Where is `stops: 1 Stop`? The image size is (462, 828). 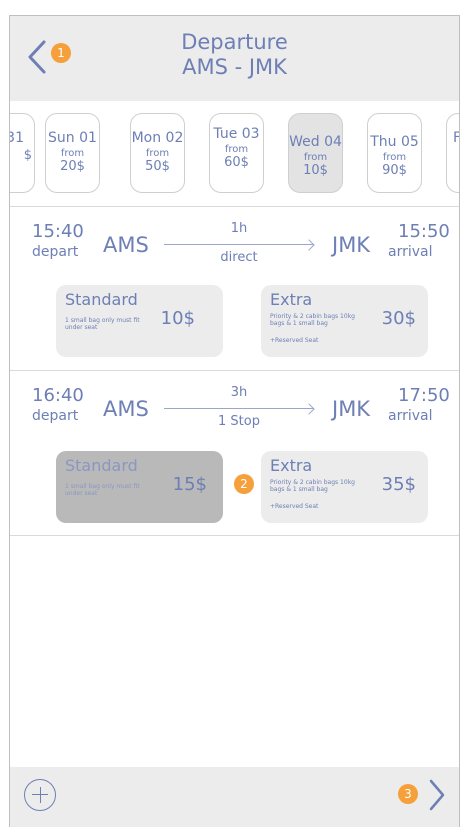 stops: 1 Stop is located at coordinates (239, 421).